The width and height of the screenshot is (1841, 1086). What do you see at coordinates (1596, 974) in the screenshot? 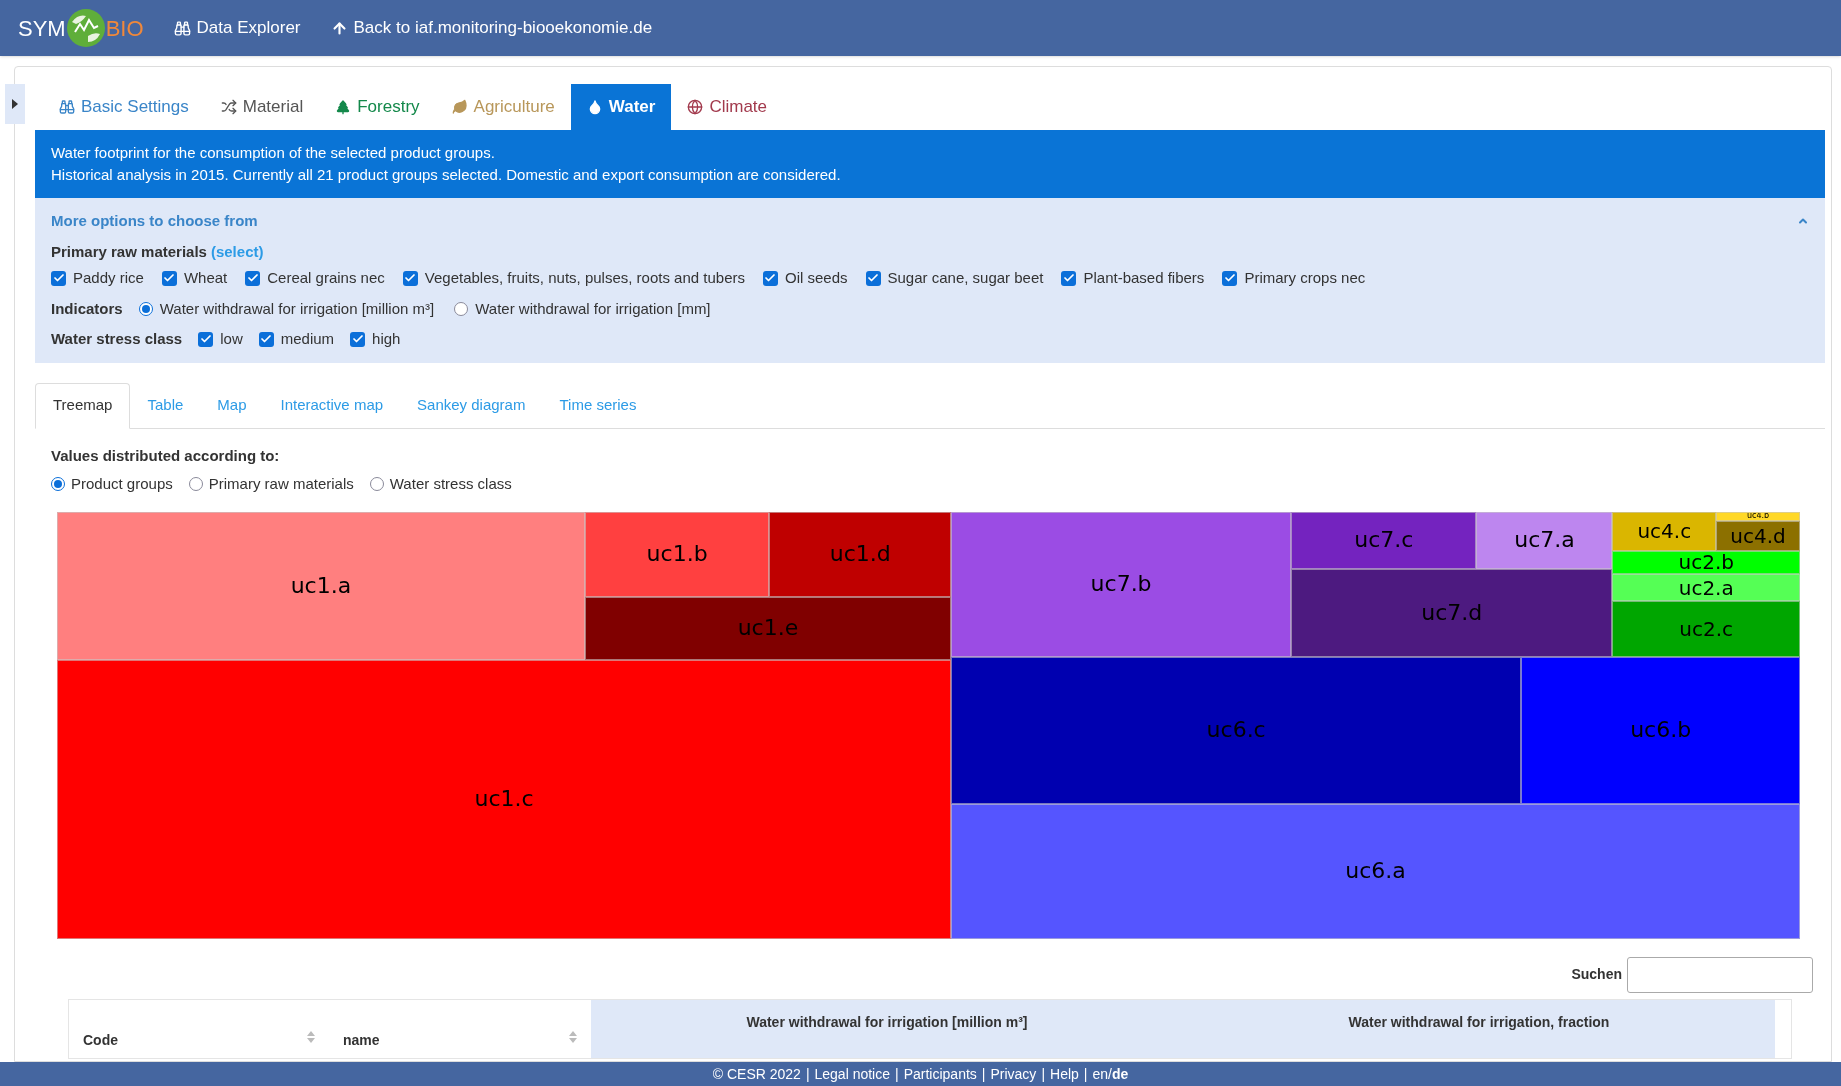
I see `search-label: Suchen` at bounding box center [1596, 974].